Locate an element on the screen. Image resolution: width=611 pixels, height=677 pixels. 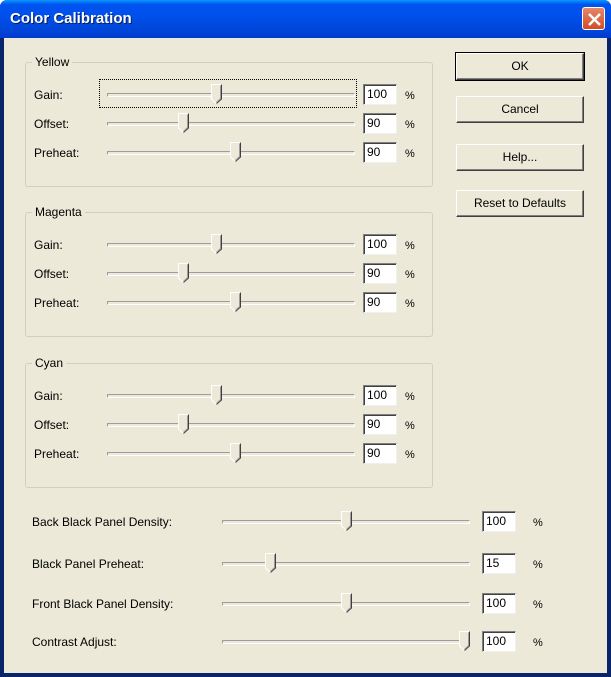
black-panel-preheat-value-field: 15 is located at coordinates (499, 563).